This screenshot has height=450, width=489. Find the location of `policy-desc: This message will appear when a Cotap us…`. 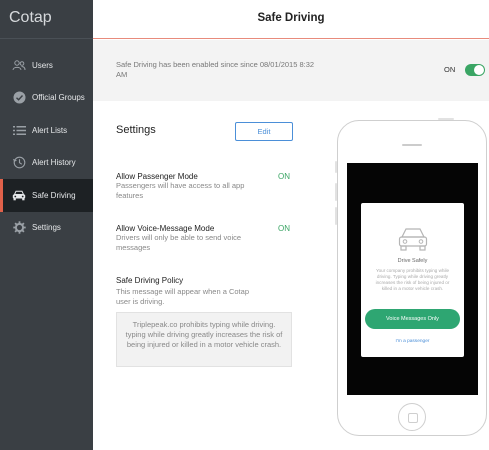

policy-desc: This message will appear when a Cotap us… is located at coordinates (182, 296).